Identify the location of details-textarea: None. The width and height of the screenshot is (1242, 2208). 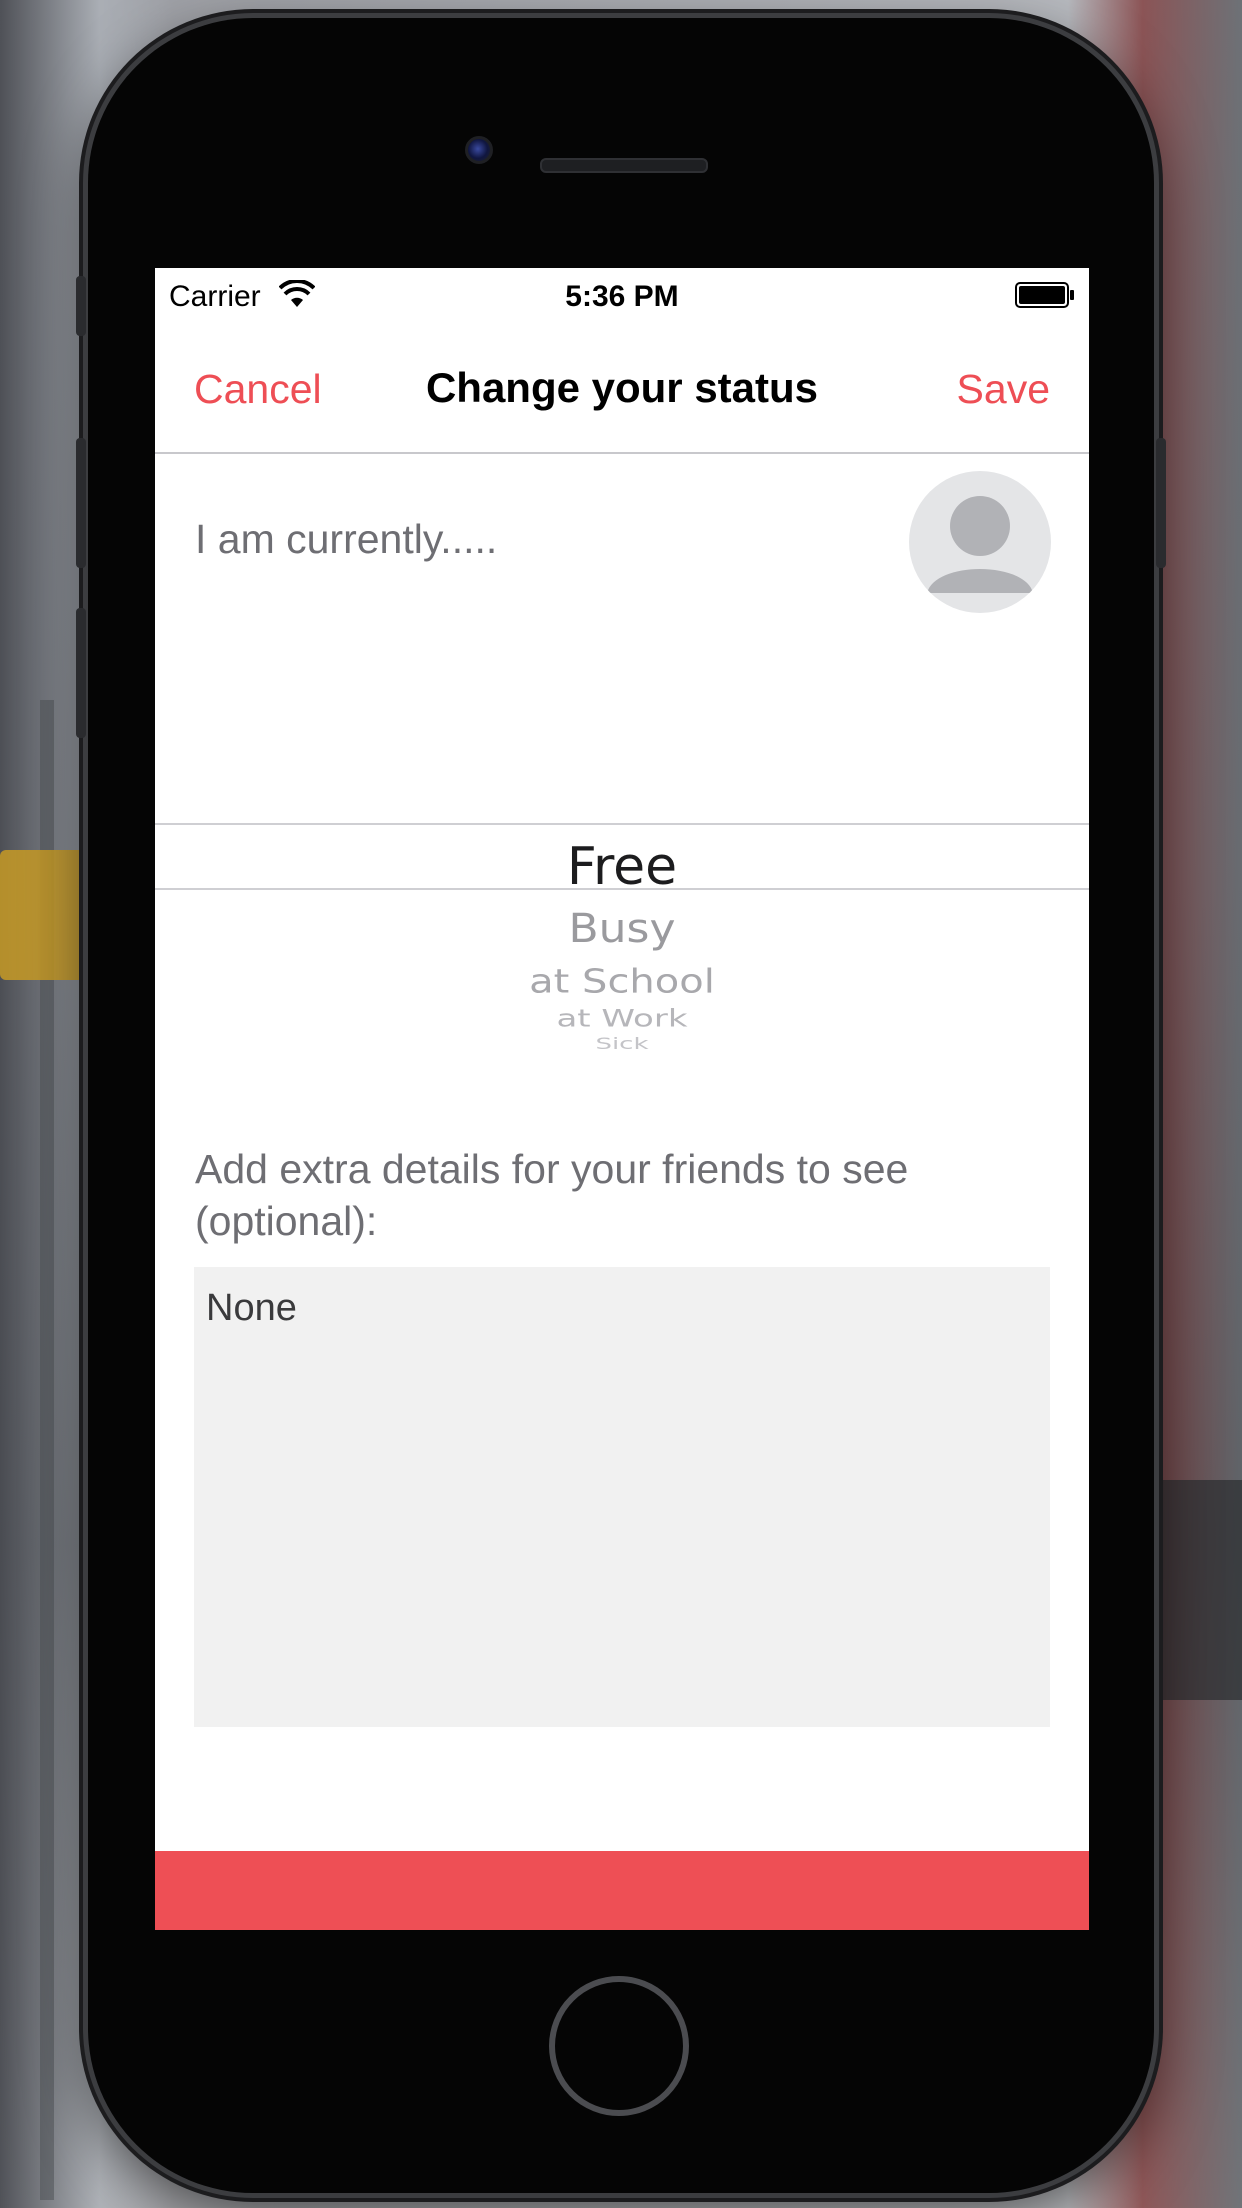
(622, 1497).